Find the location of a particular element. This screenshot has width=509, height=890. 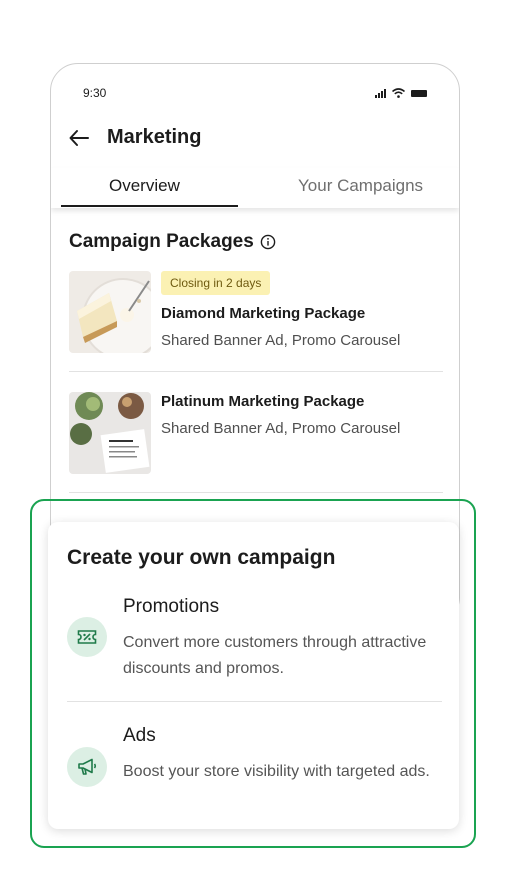

campaign-packages-heading: Campaign Packages is located at coordinates (172, 242).